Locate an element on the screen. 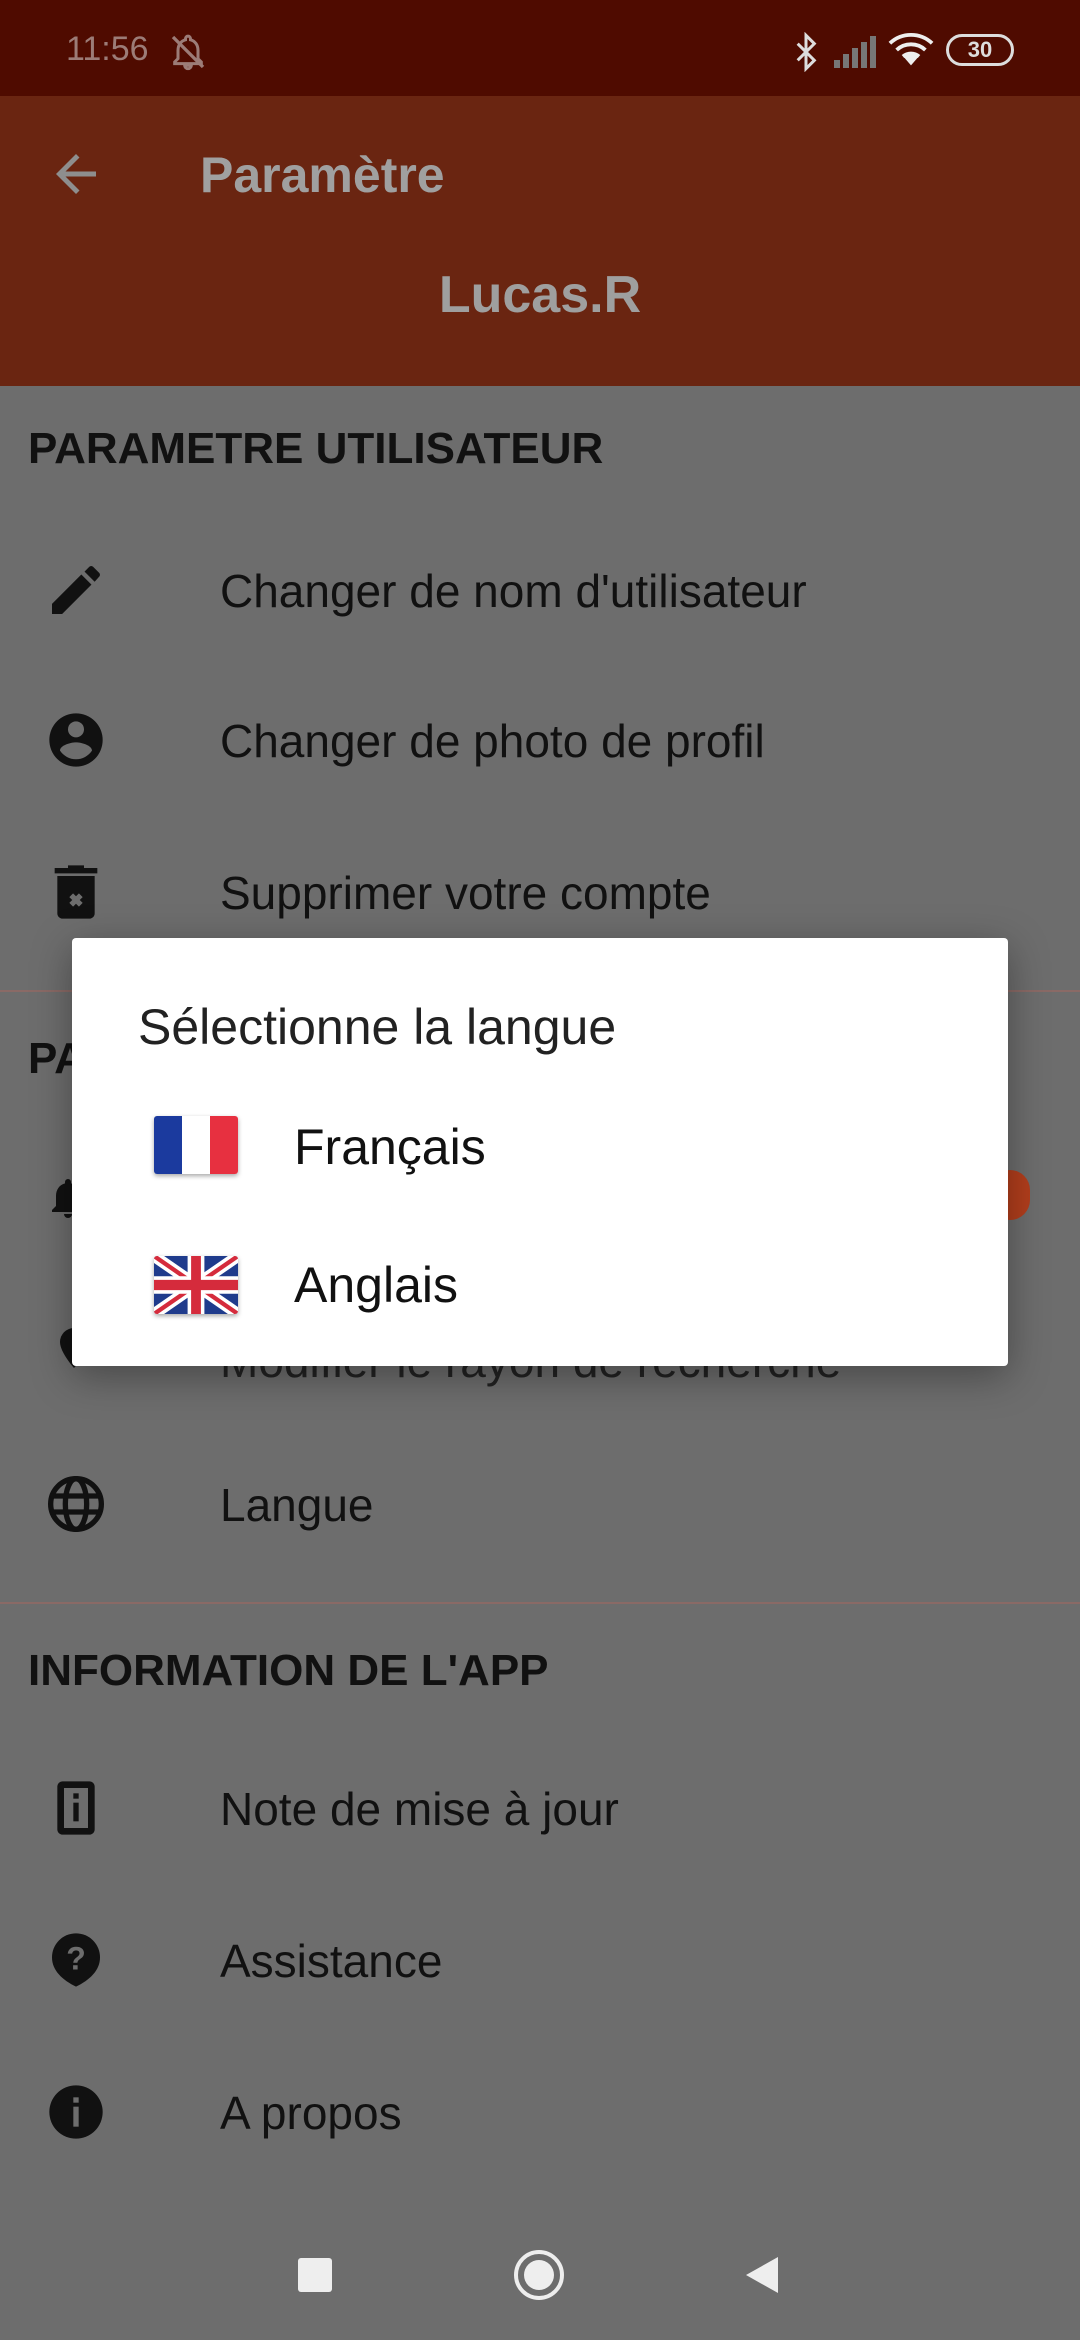  settings-item-assistance: ? Assistance is located at coordinates (540, 1960).